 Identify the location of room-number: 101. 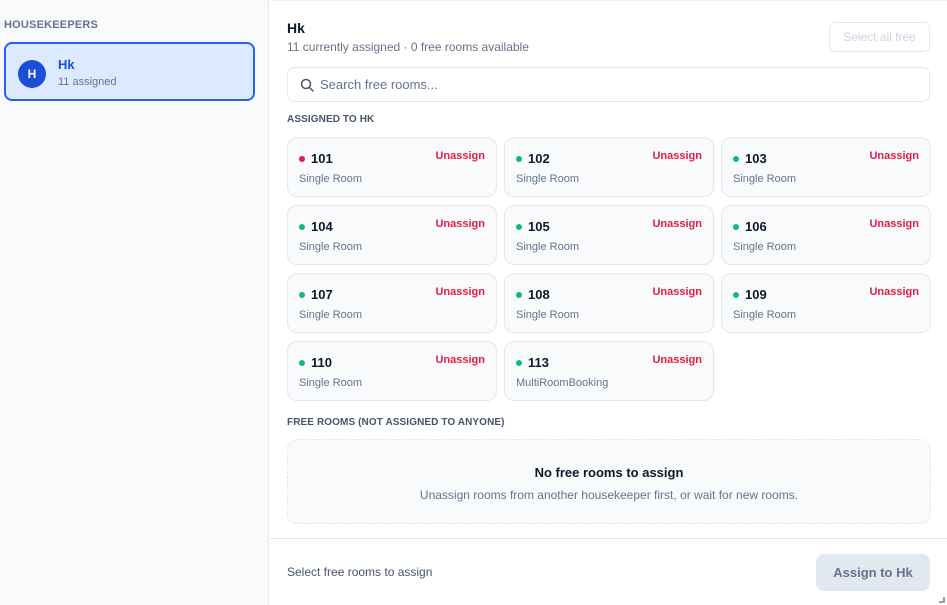
(316, 158).